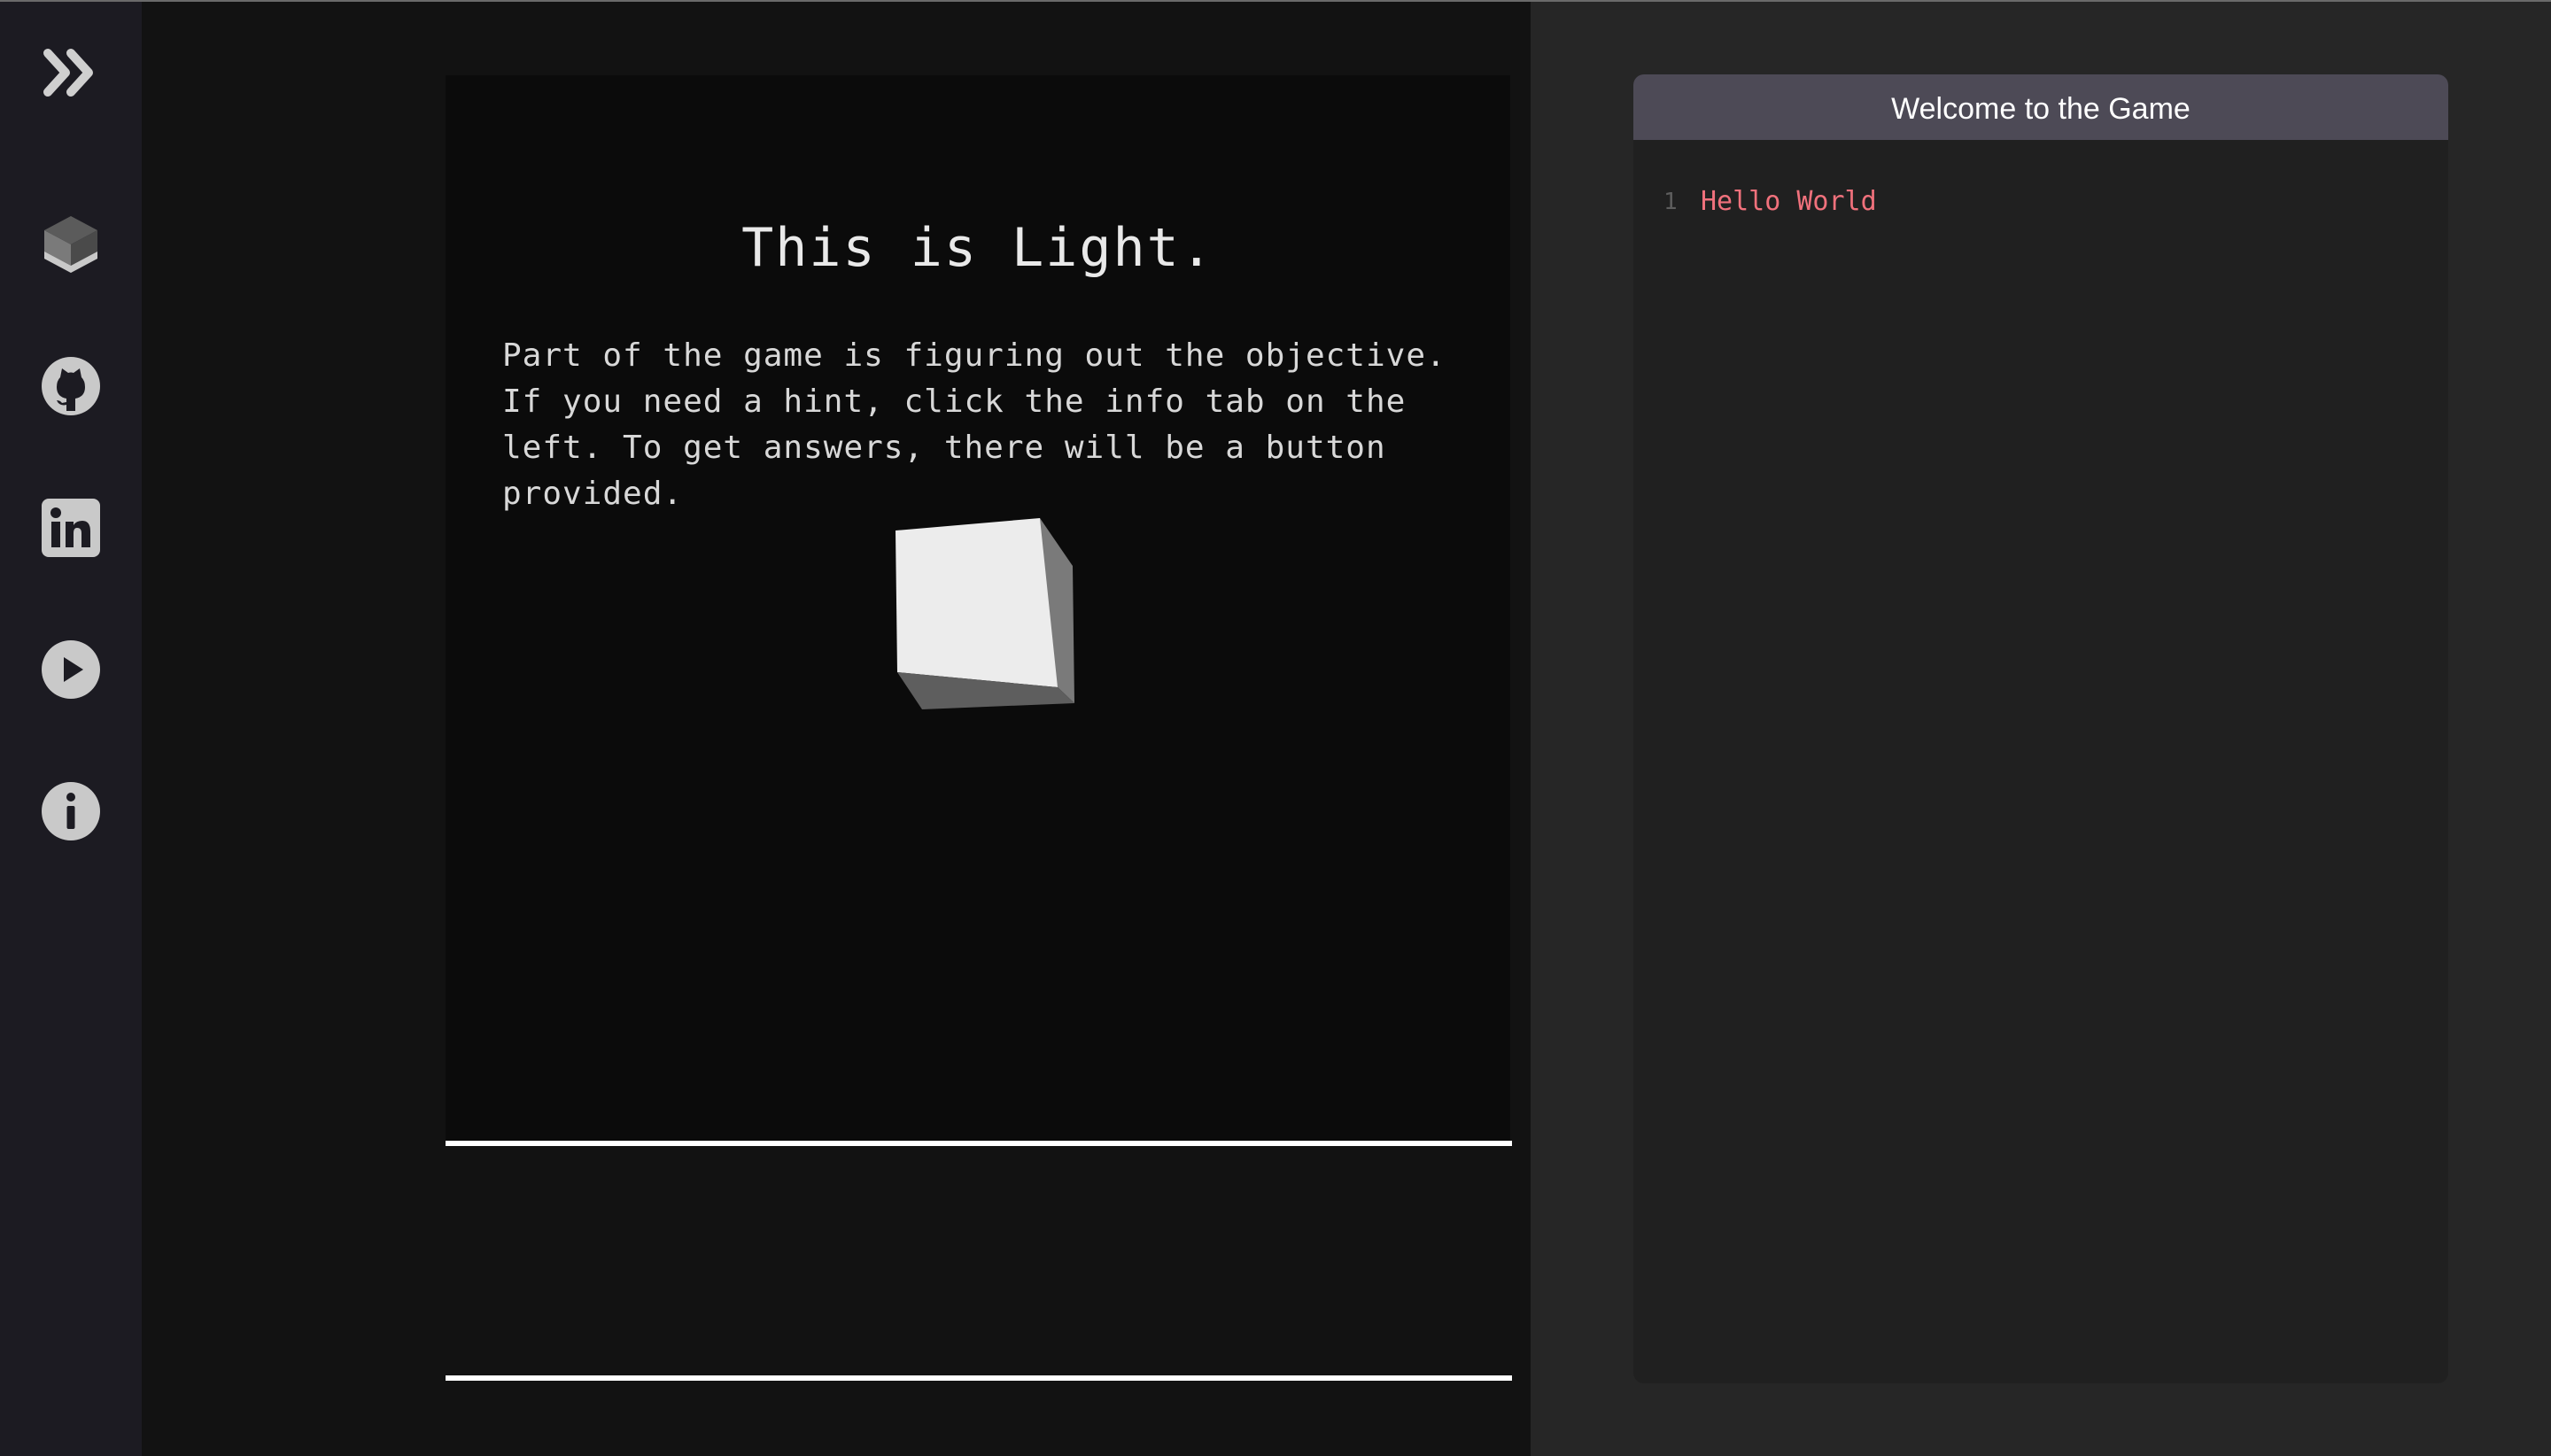  I want to click on sidebar, so click(71, 729).